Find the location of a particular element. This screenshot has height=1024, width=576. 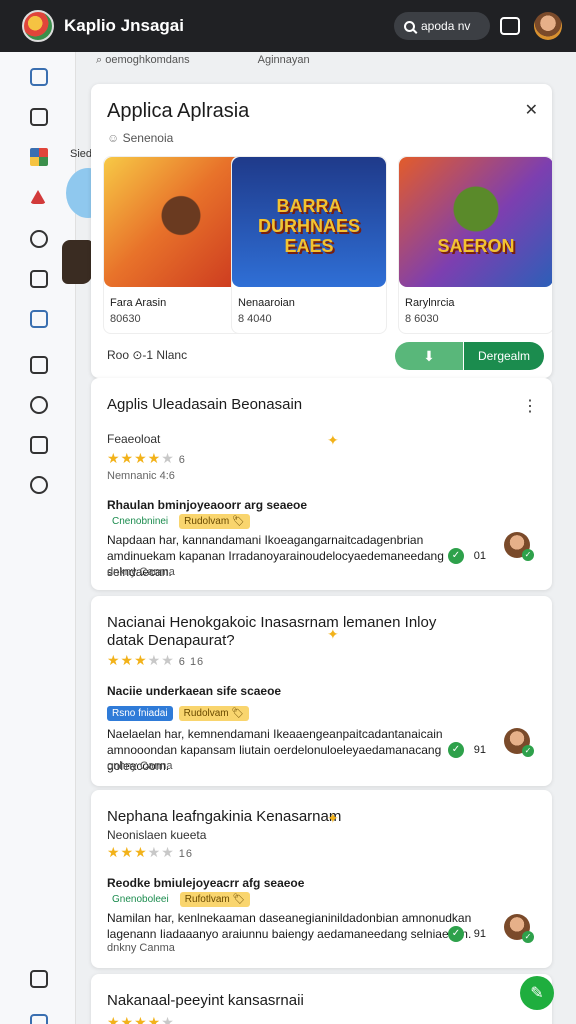

refresh-icon is located at coordinates (39, 239).